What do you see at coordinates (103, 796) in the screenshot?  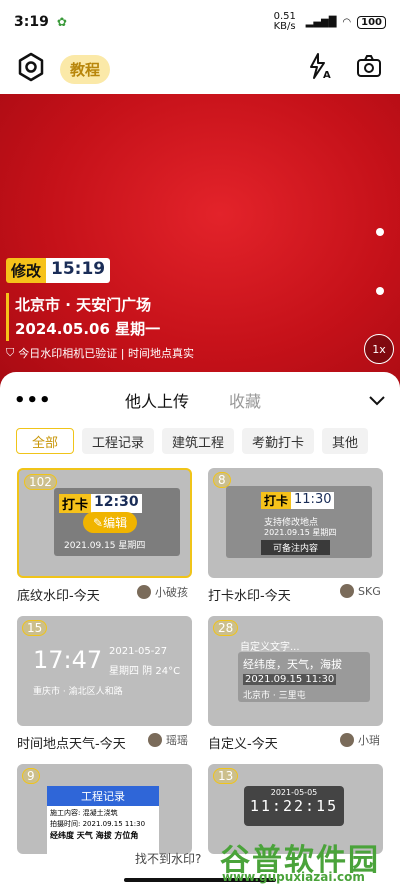 I see `card-header: 工程记录` at bounding box center [103, 796].